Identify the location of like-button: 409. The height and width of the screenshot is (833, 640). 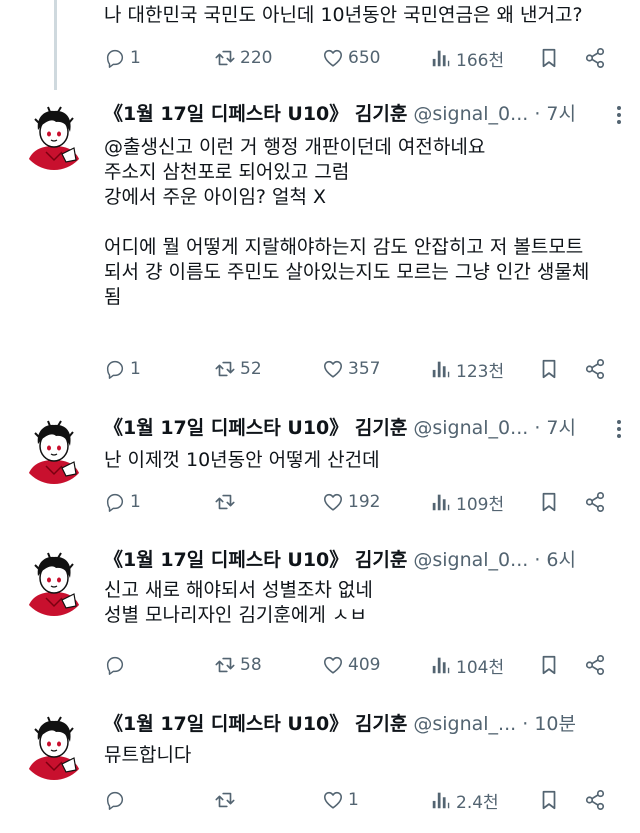
(351, 665).